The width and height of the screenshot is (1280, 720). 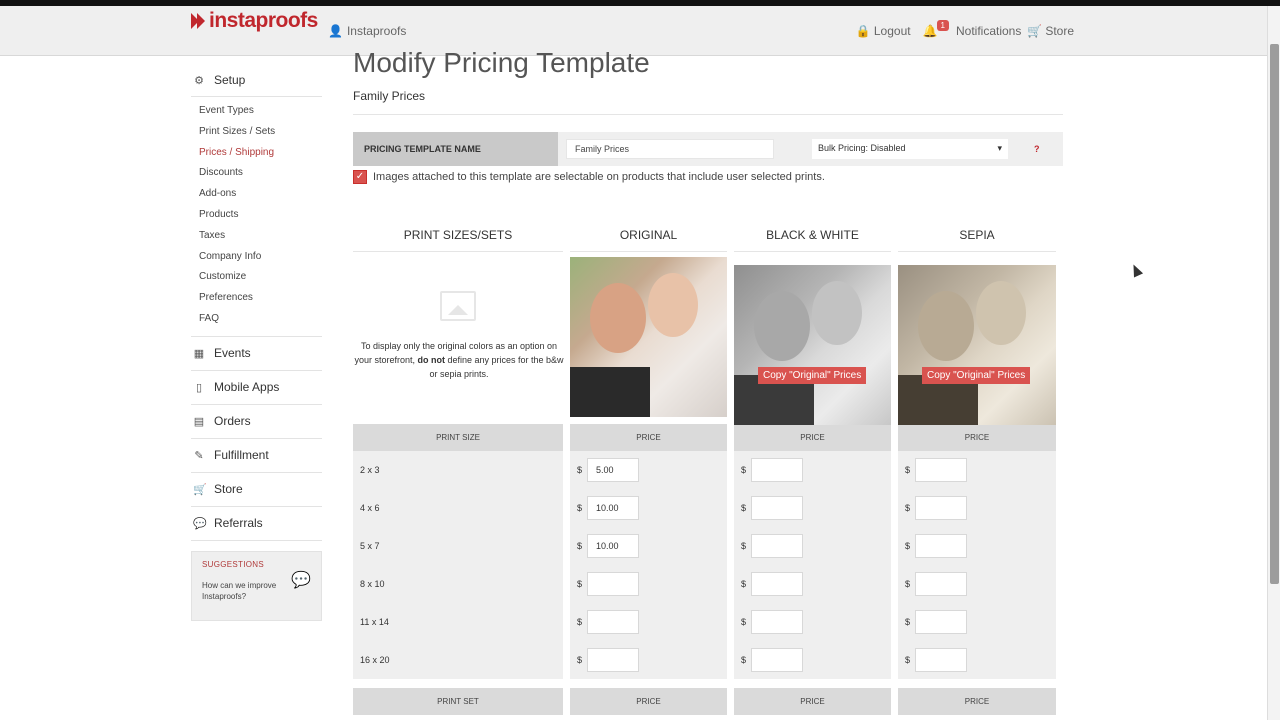 What do you see at coordinates (260, 215) in the screenshot?
I see `sidebar-subitem-products: Products` at bounding box center [260, 215].